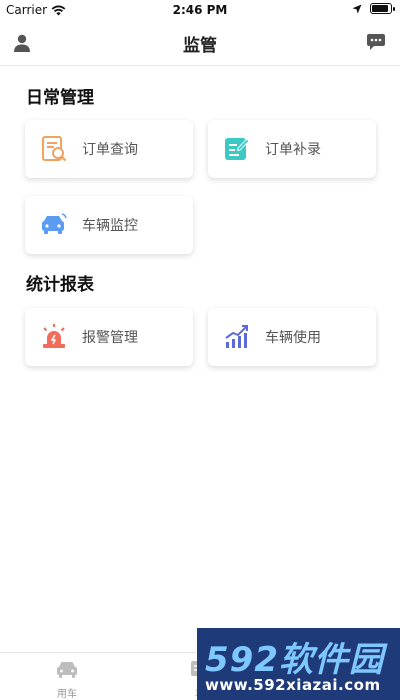 The image size is (400, 700). I want to click on order-edit-icon, so click(237, 149).